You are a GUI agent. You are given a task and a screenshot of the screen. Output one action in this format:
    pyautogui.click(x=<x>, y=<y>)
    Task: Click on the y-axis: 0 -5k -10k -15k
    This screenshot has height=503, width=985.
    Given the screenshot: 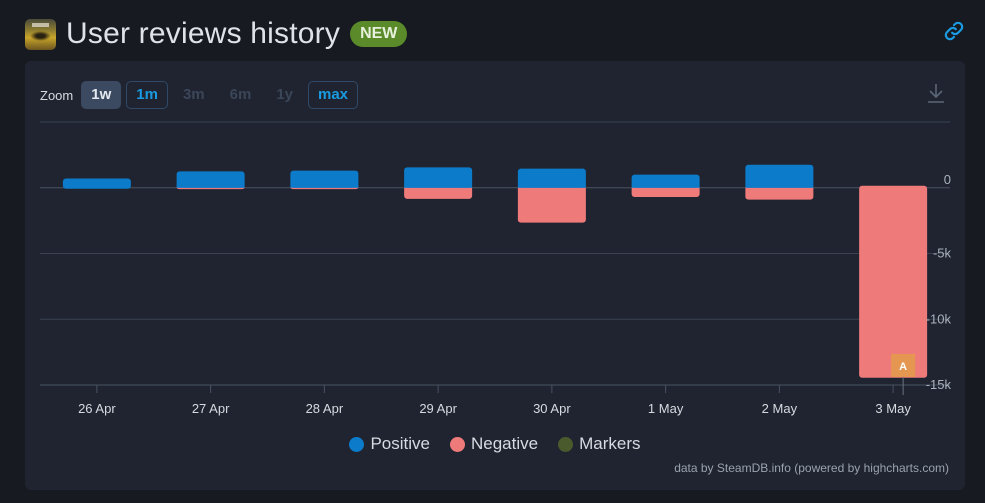 What is the action you would take?
    pyautogui.click(x=939, y=282)
    